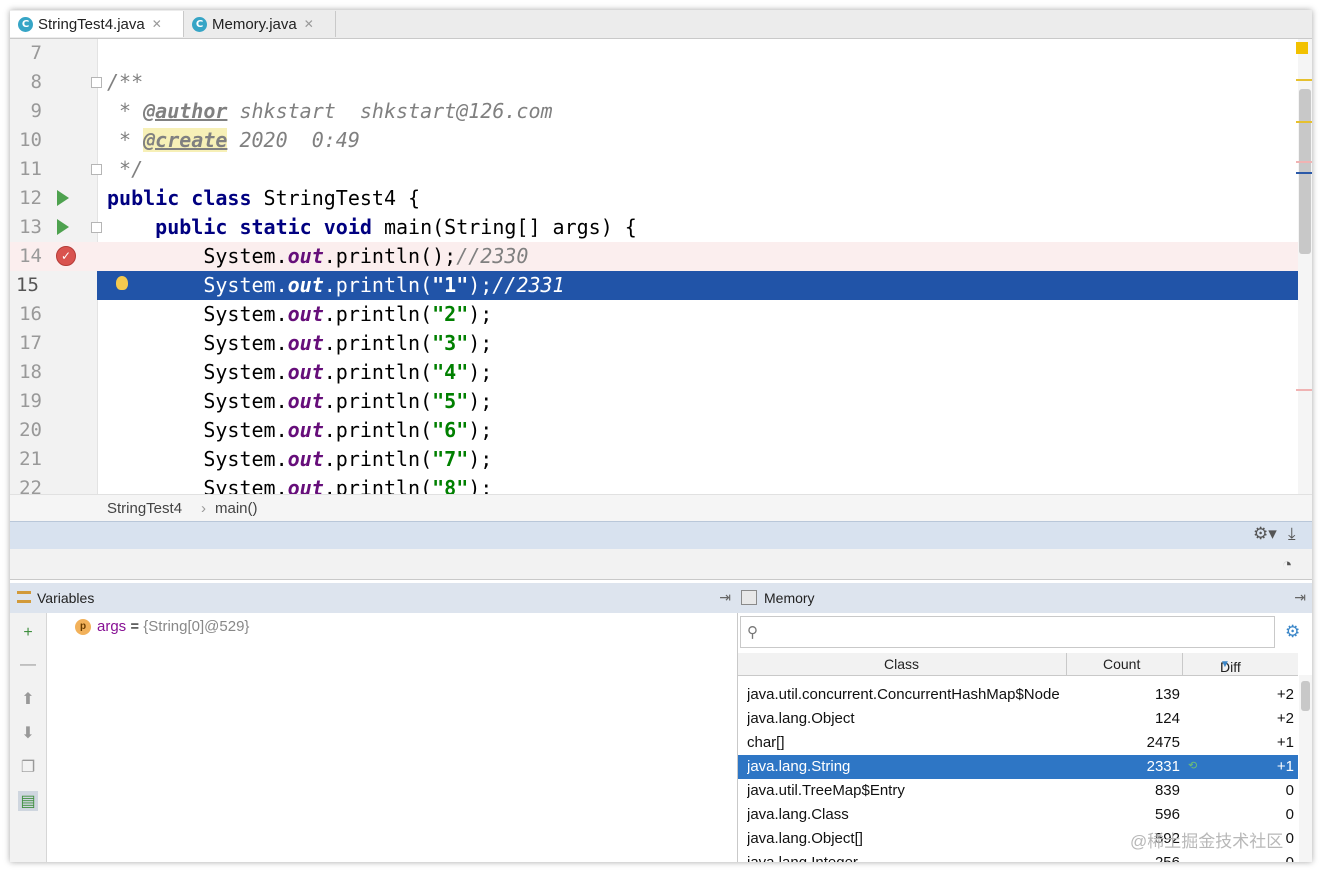 The width and height of the screenshot is (1323, 873). Describe the element at coordinates (36, 111) in the screenshot. I see `line-number: 9` at that location.